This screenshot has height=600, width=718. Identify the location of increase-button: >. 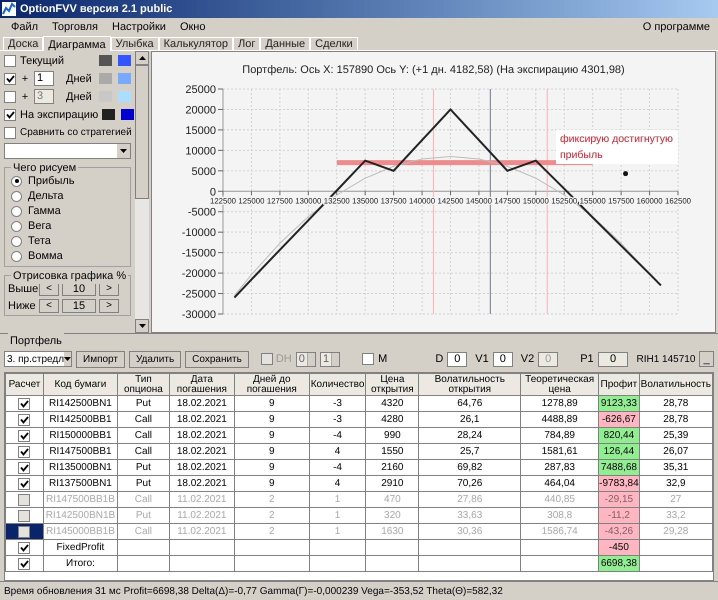
(109, 306).